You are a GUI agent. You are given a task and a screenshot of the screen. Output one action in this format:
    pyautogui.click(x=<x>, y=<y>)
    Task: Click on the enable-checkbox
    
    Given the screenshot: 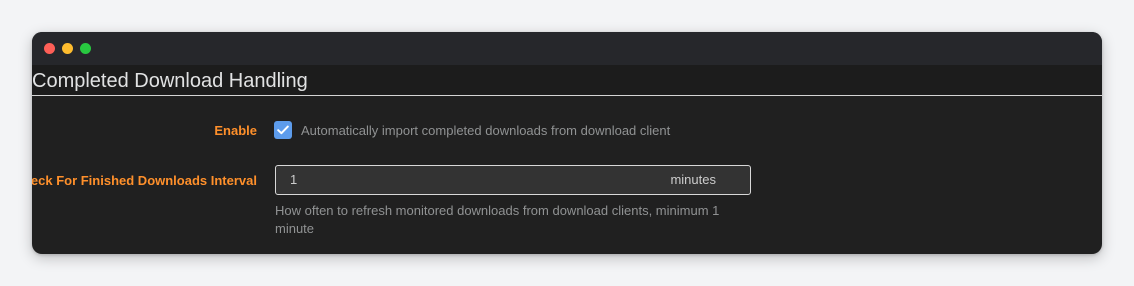 What is the action you would take?
    pyautogui.click(x=283, y=130)
    